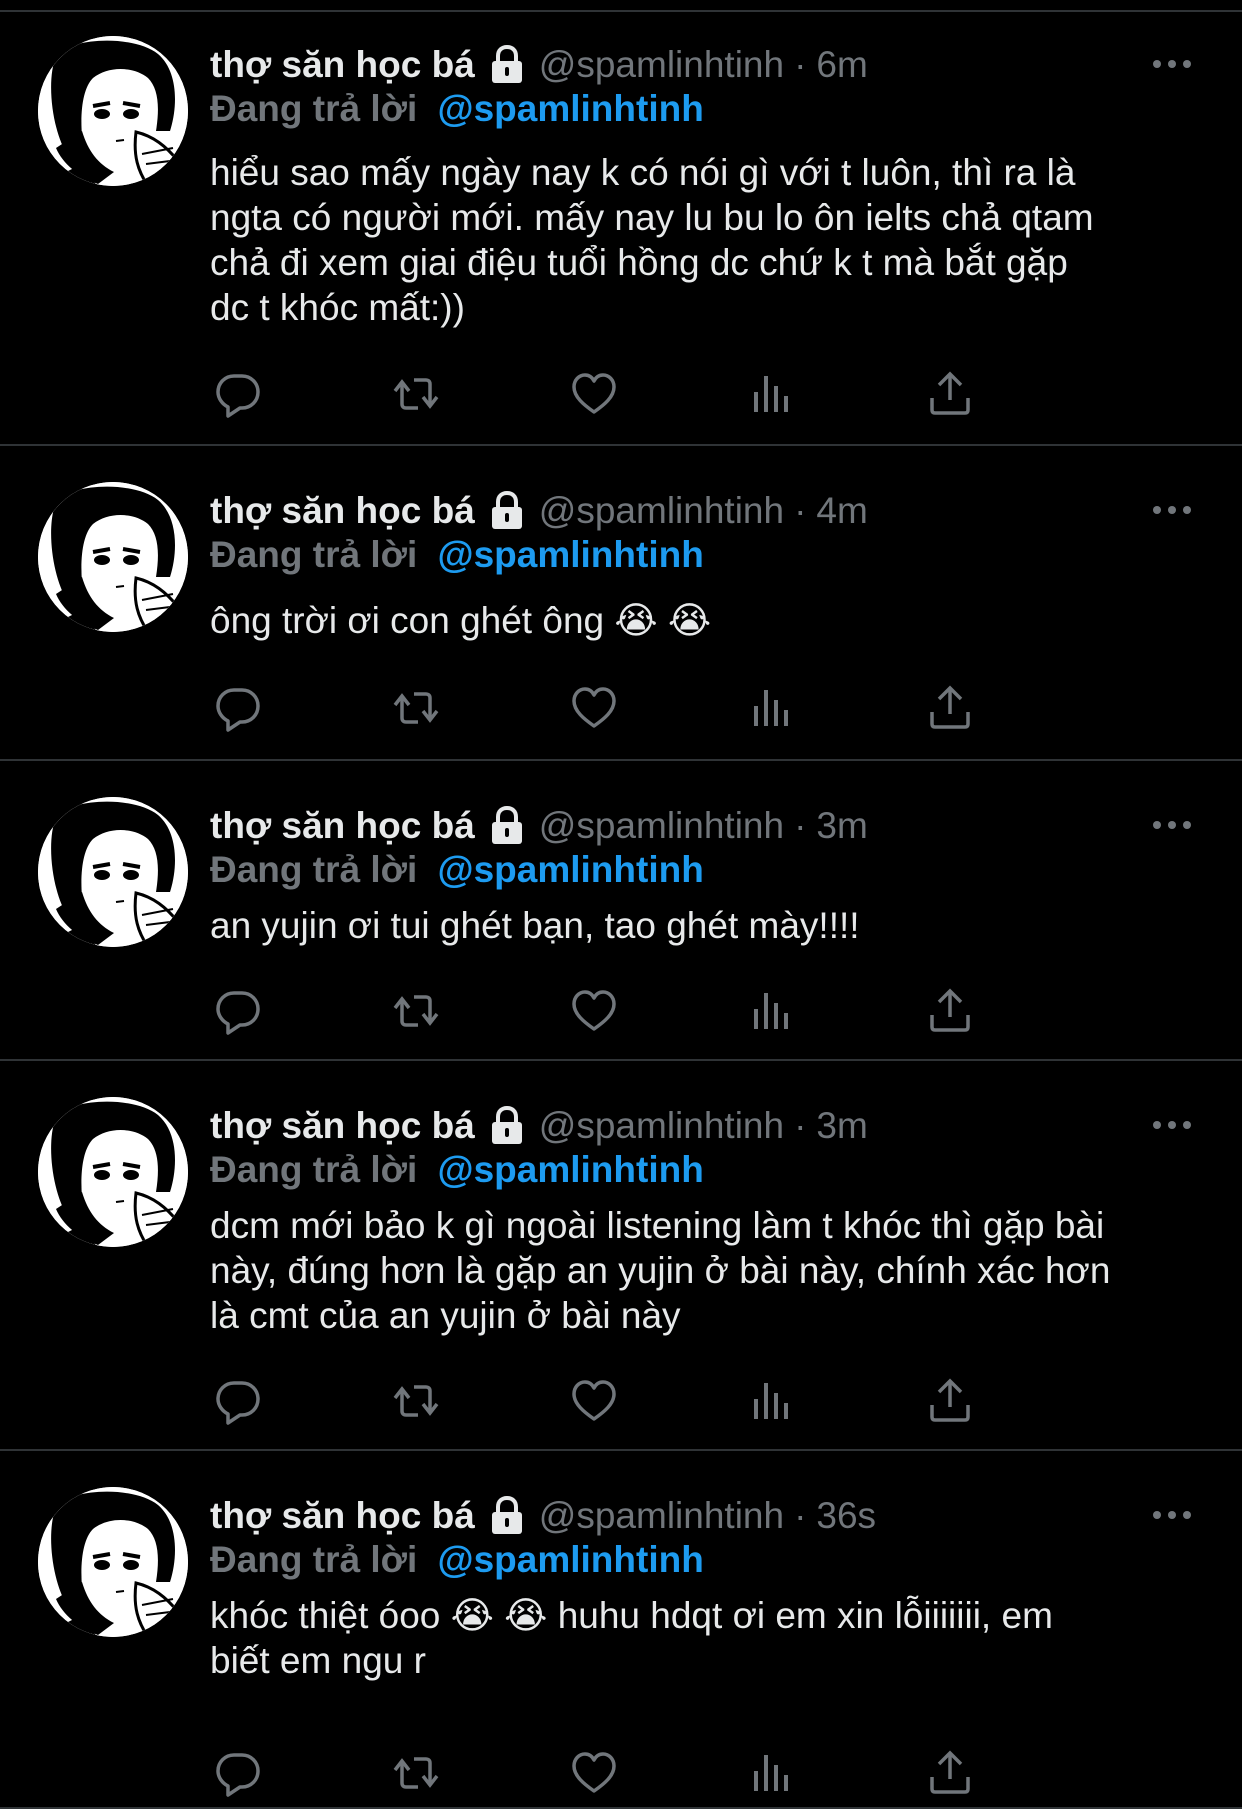 This screenshot has height=1809, width=1242. I want to click on tweet-text-line: ông trời ơi con ghét ông 😭 😭, so click(461, 620).